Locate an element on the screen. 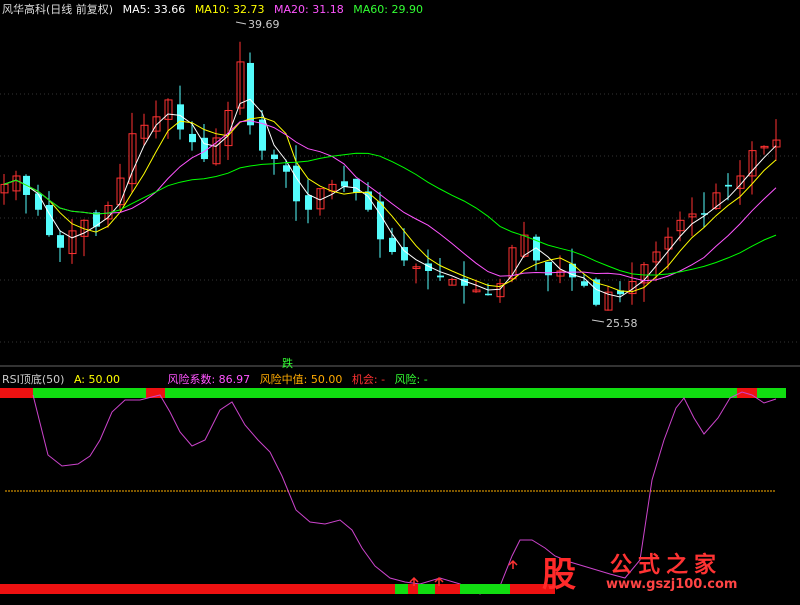  watermark: 股 公式之家 www.gszj100.com is located at coordinates (661, 572).